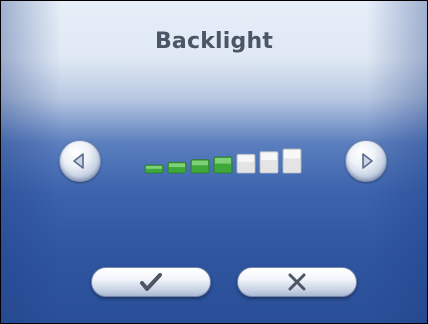 The width and height of the screenshot is (428, 324). I want to click on triangle-right-icon, so click(367, 161).